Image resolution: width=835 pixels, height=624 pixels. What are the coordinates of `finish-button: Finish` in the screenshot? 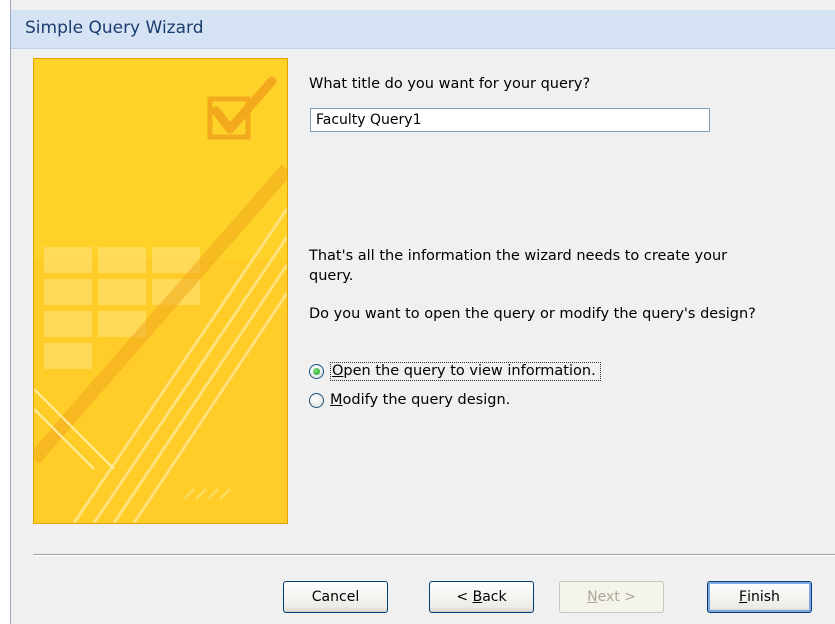 It's located at (759, 597).